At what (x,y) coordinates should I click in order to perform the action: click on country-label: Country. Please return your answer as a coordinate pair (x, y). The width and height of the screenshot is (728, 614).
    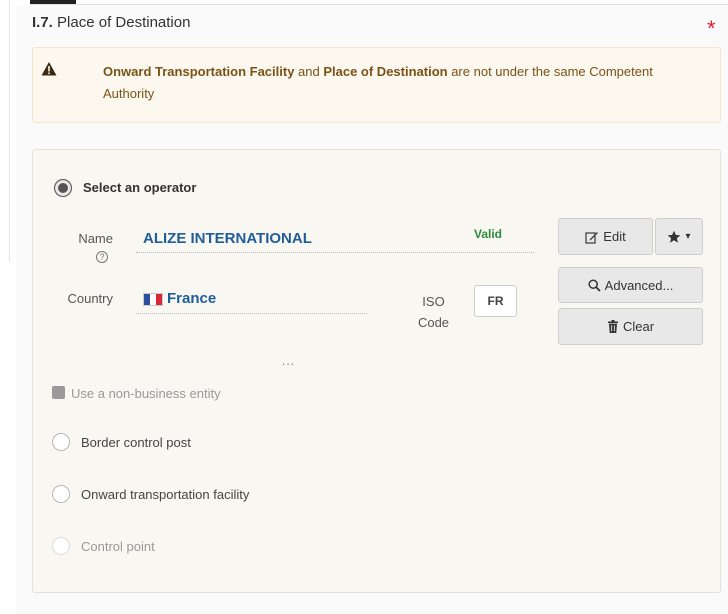
    Looking at the image, I should click on (90, 298).